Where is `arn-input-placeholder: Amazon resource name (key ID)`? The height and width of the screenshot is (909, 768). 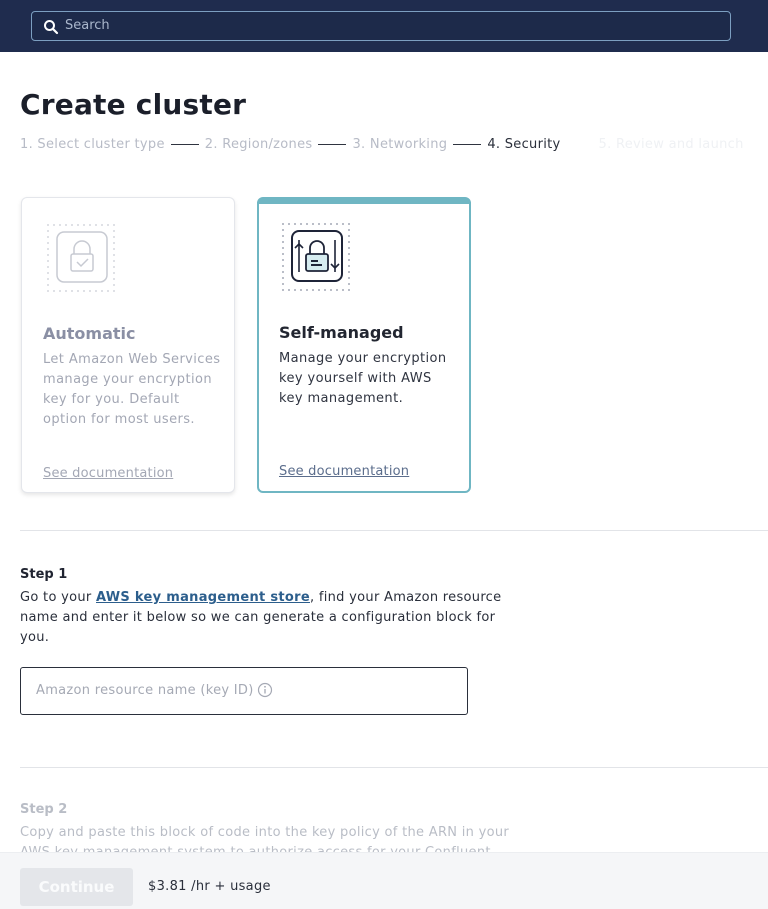 arn-input-placeholder: Amazon resource name (key ID) is located at coordinates (145, 690).